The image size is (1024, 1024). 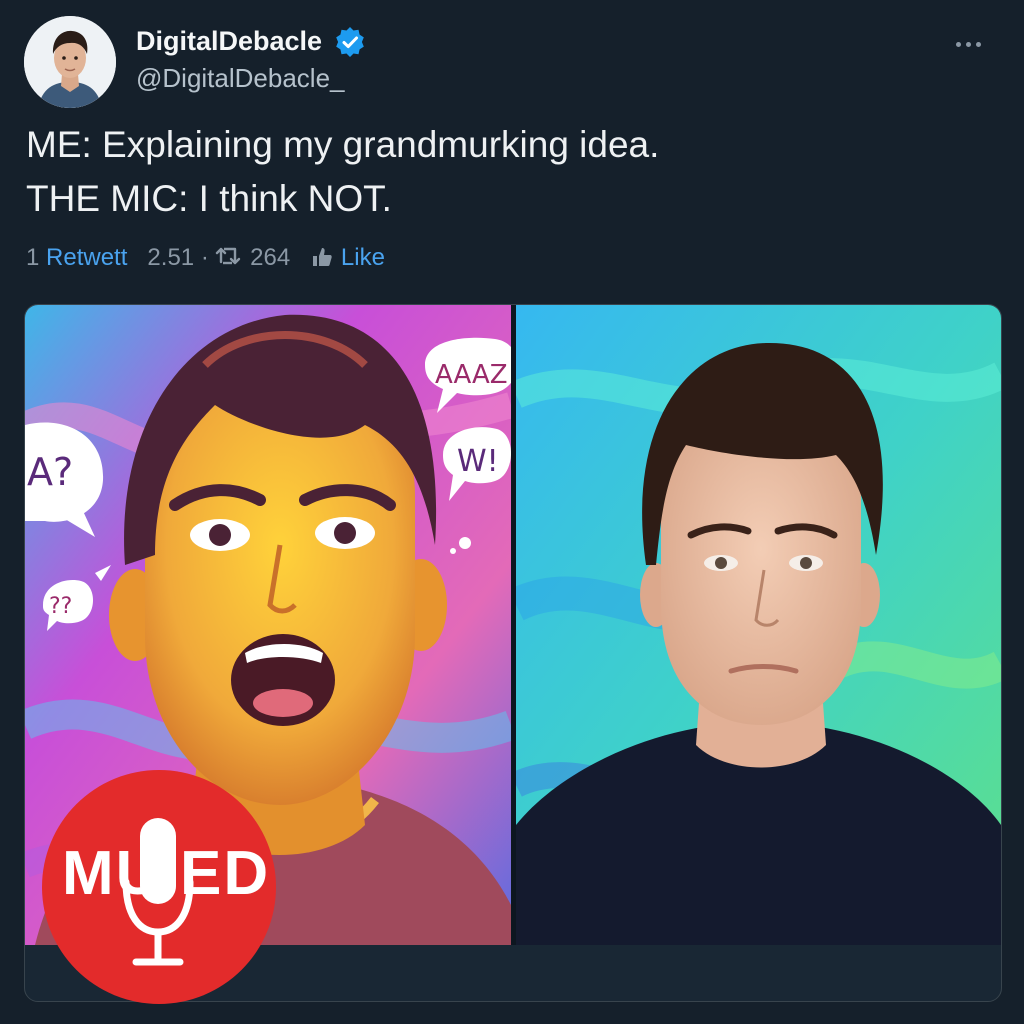 What do you see at coordinates (33, 257) in the screenshot?
I see `retweet-count: 1` at bounding box center [33, 257].